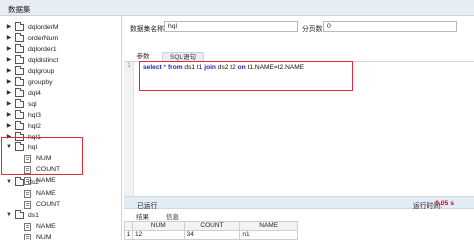 The image size is (474, 240). I want to click on tree-node-sql: ▶ sql, so click(21, 104).